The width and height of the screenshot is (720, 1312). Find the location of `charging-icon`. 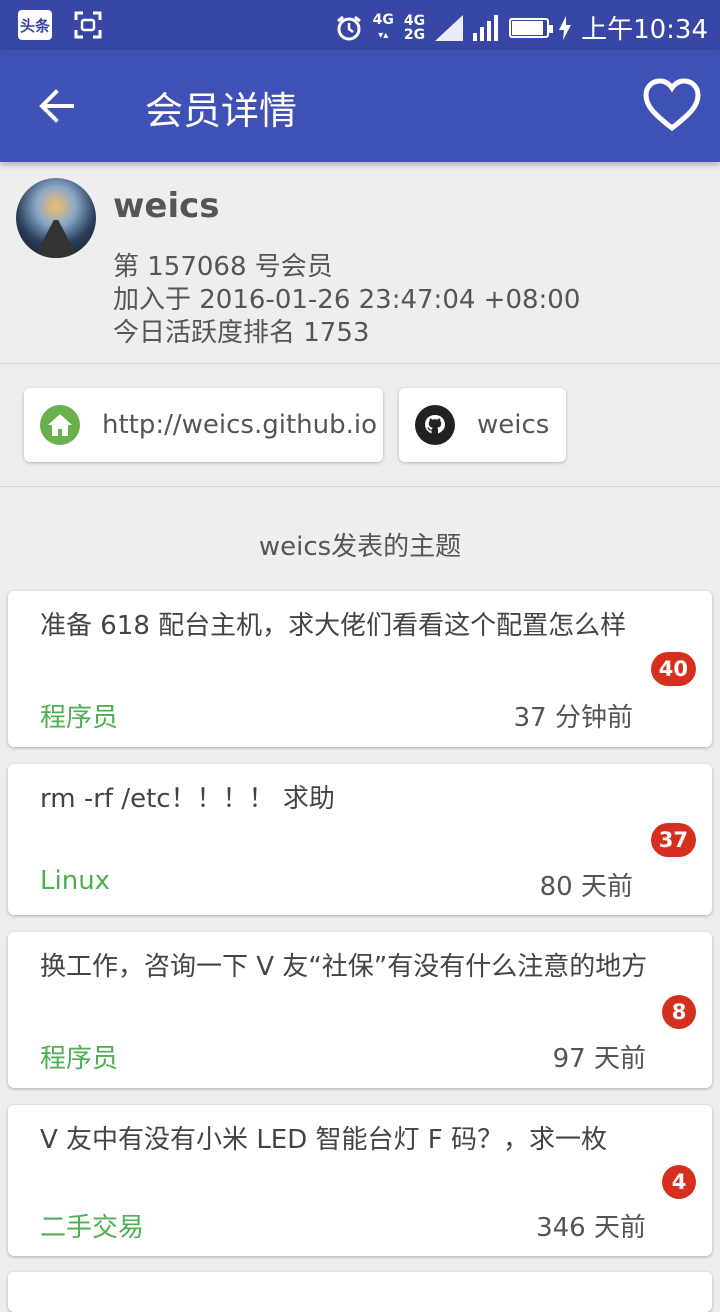

charging-icon is located at coordinates (565, 27).